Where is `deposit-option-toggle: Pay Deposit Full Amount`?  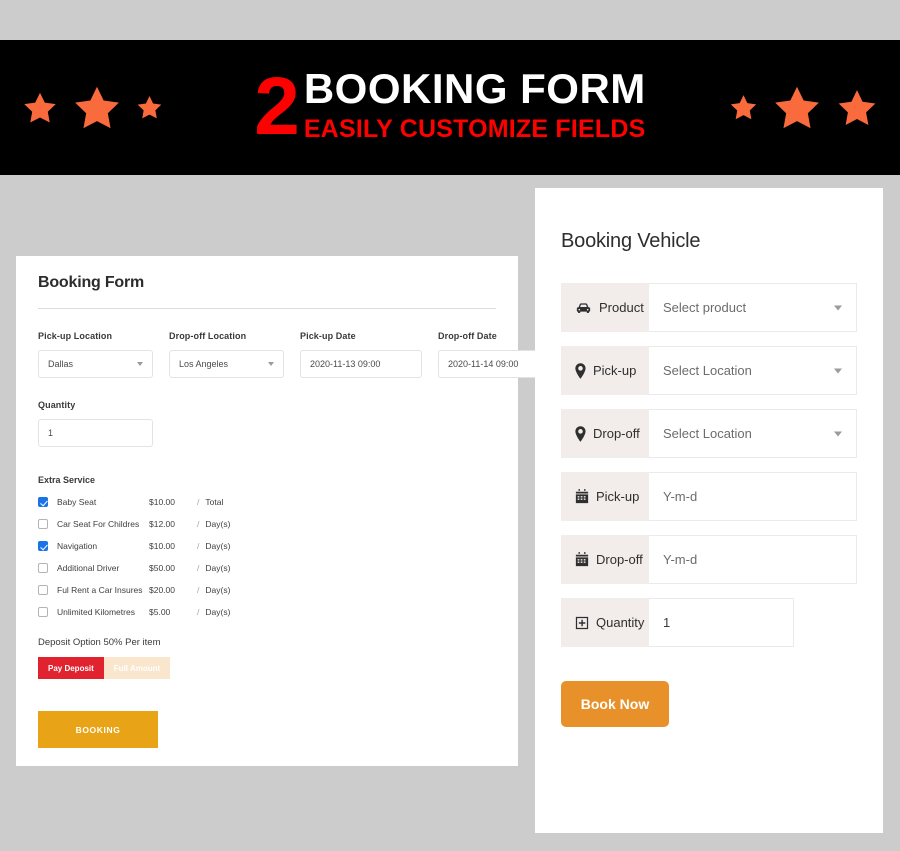
deposit-option-toggle: Pay Deposit Full Amount is located at coordinates (267, 668).